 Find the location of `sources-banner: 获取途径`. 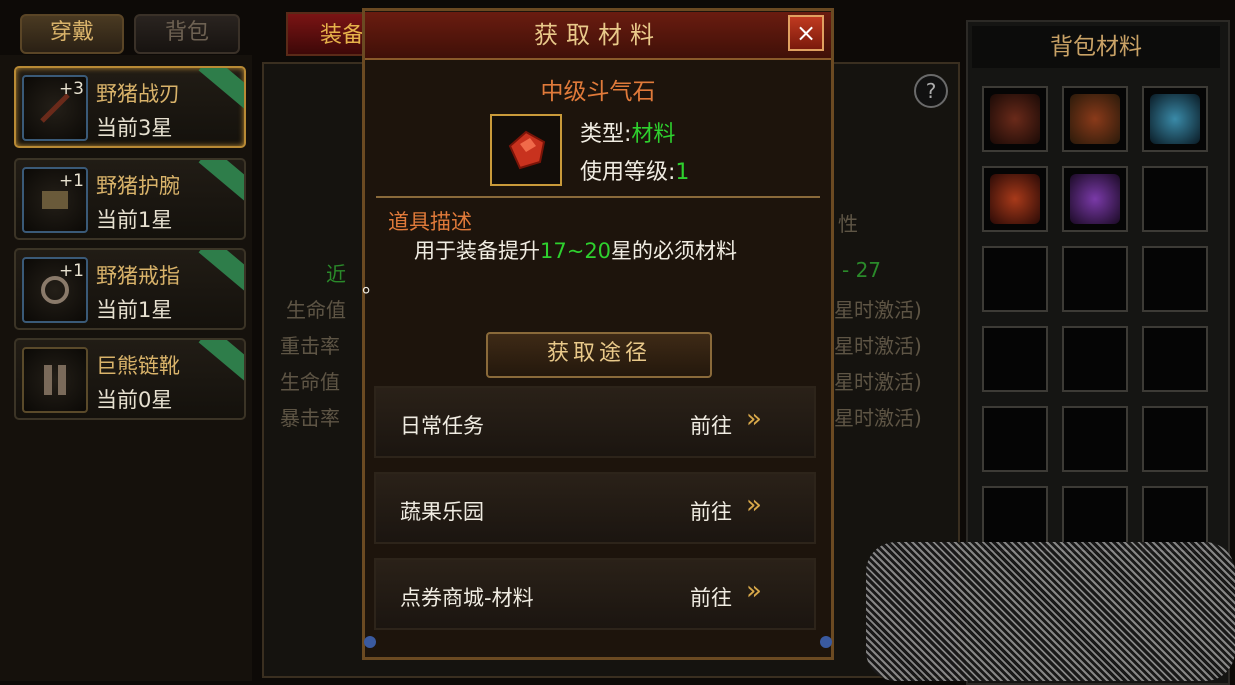

sources-banner: 获取途径 is located at coordinates (599, 355).